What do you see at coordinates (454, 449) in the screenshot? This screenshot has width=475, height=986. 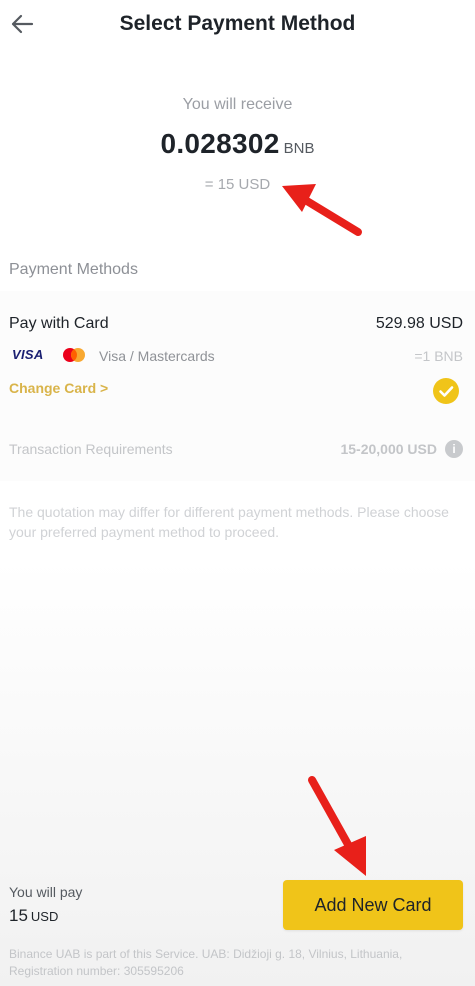 I see `info-icon: i` at bounding box center [454, 449].